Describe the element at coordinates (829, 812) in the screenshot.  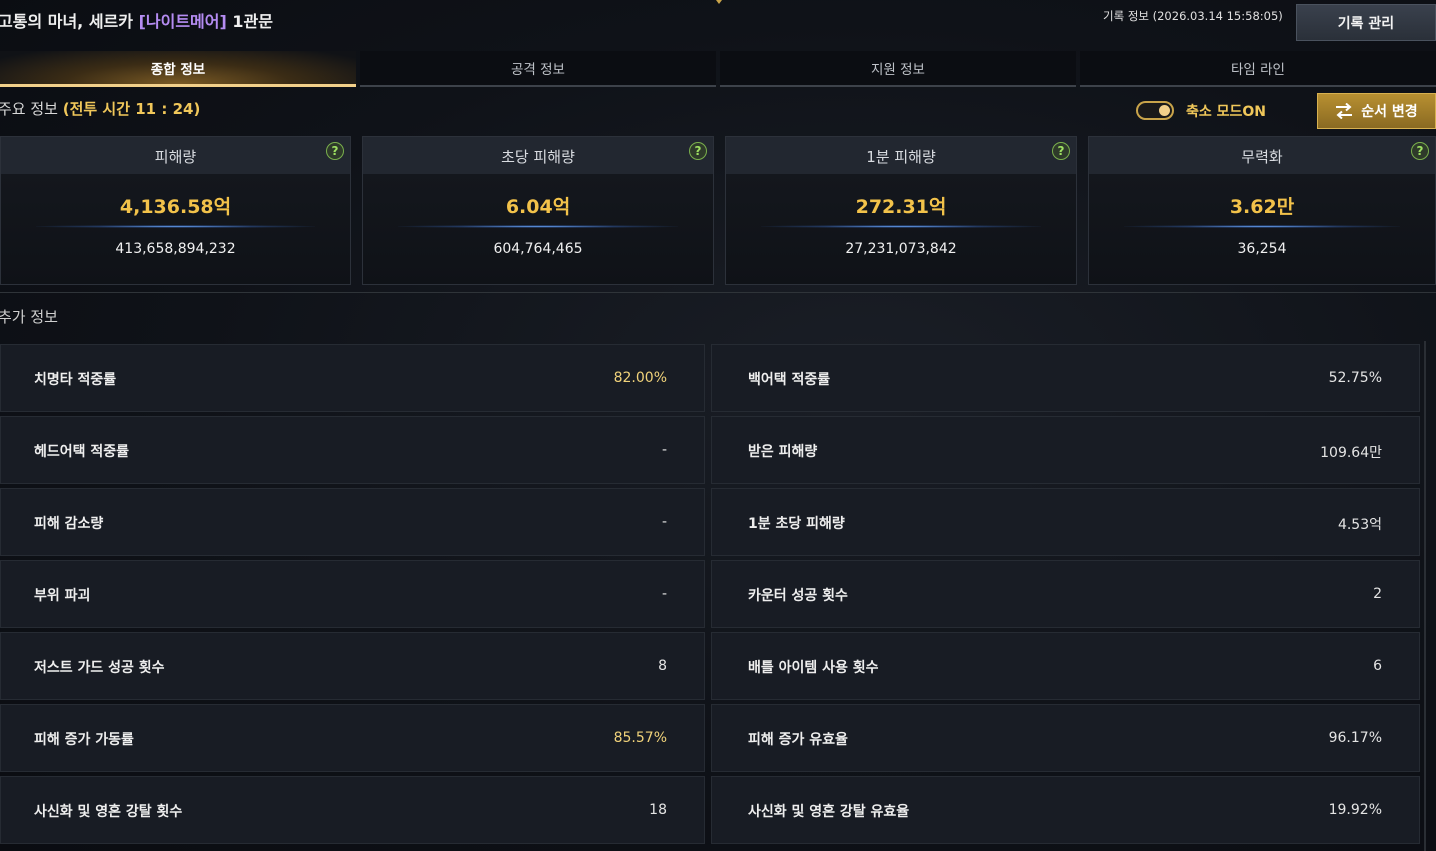
I see `stat-label: 사신화 및 영혼 강탈 유효율` at that location.